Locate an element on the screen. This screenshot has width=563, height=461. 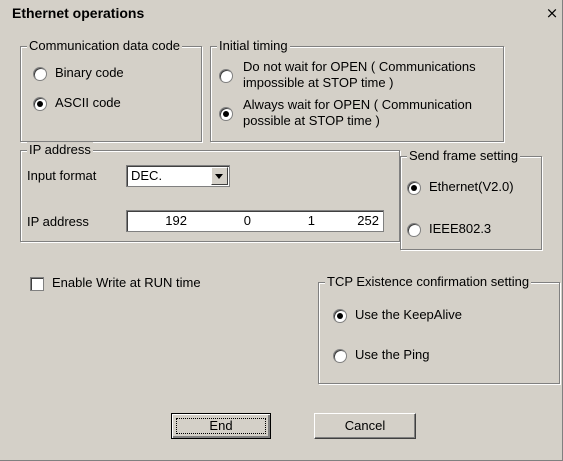
enable-write-label: Enable Write at RUN time is located at coordinates (126, 282).